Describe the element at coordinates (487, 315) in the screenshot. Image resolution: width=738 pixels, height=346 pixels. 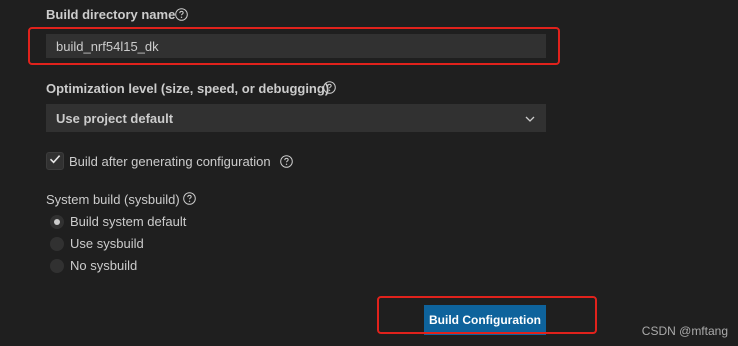
I see `annotation-highlight-build-button` at that location.